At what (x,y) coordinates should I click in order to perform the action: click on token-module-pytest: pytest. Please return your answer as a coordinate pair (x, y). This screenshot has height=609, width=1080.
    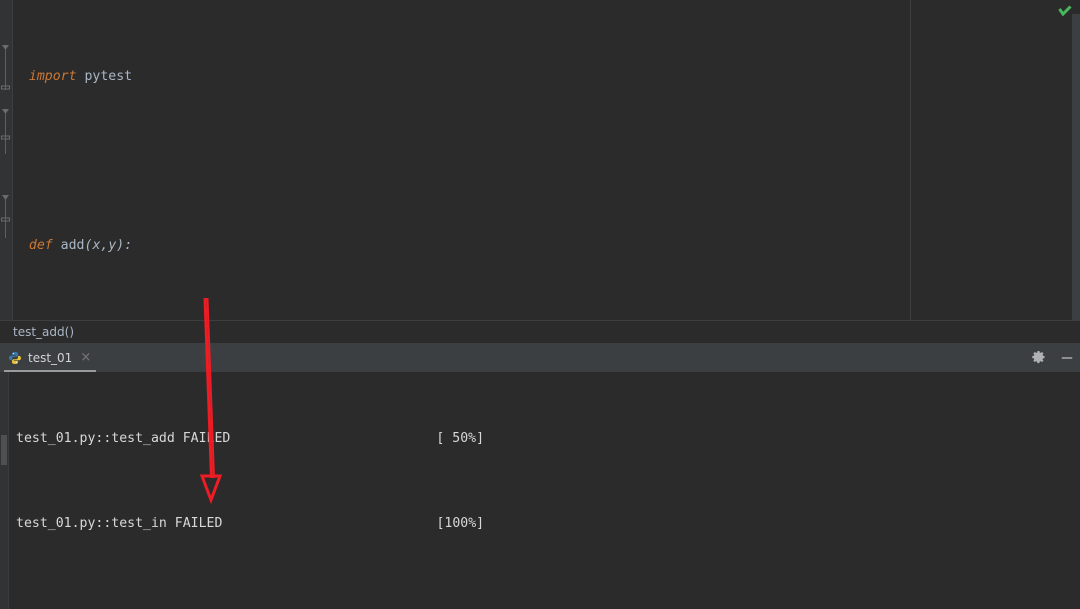
    Looking at the image, I should click on (108, 76).